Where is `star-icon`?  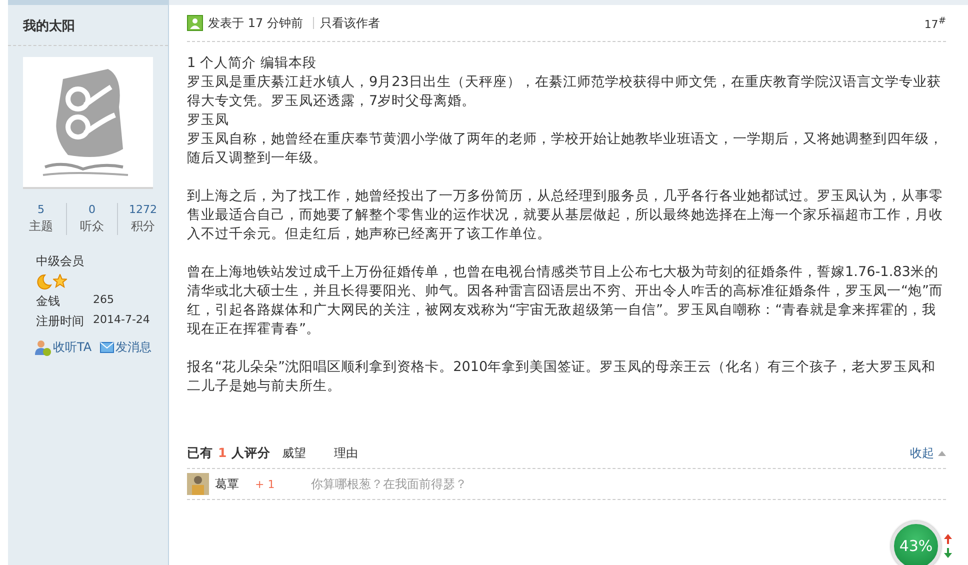 star-icon is located at coordinates (60, 281).